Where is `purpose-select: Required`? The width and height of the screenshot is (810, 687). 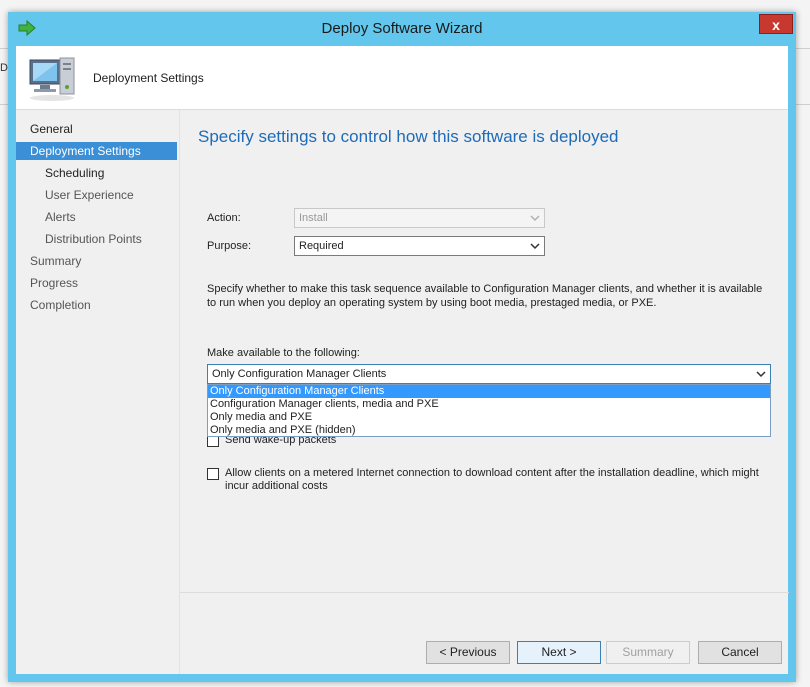
purpose-select: Required is located at coordinates (419, 246).